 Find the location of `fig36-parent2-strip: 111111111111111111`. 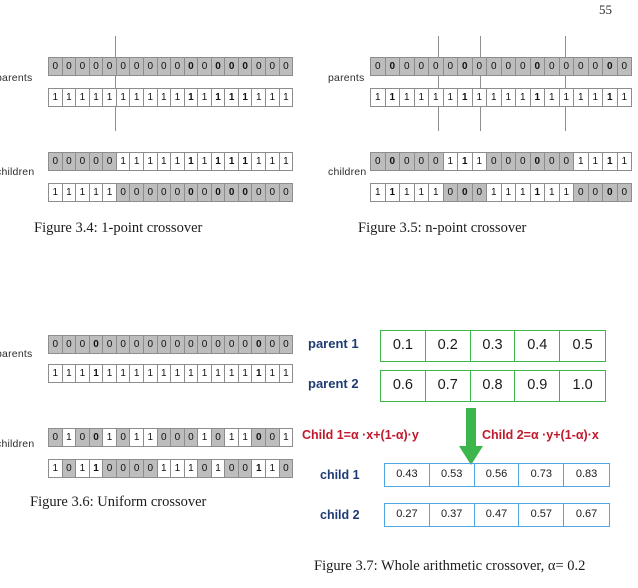

fig36-parent2-strip: 111111111111111111 is located at coordinates (170, 373).